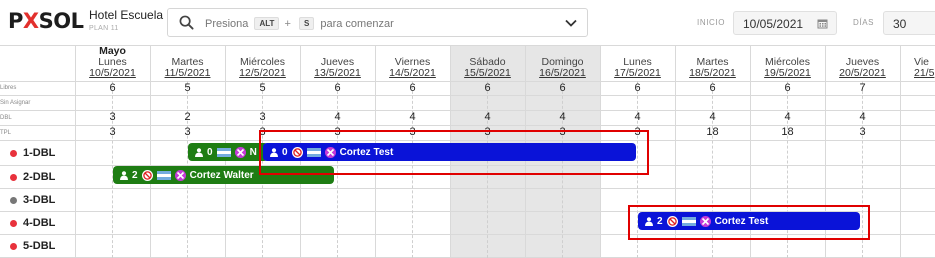 This screenshot has width=935, height=258. What do you see at coordinates (262, 68) in the screenshot?
I see `date-header-2: Miércoles 12/5/2021` at bounding box center [262, 68].